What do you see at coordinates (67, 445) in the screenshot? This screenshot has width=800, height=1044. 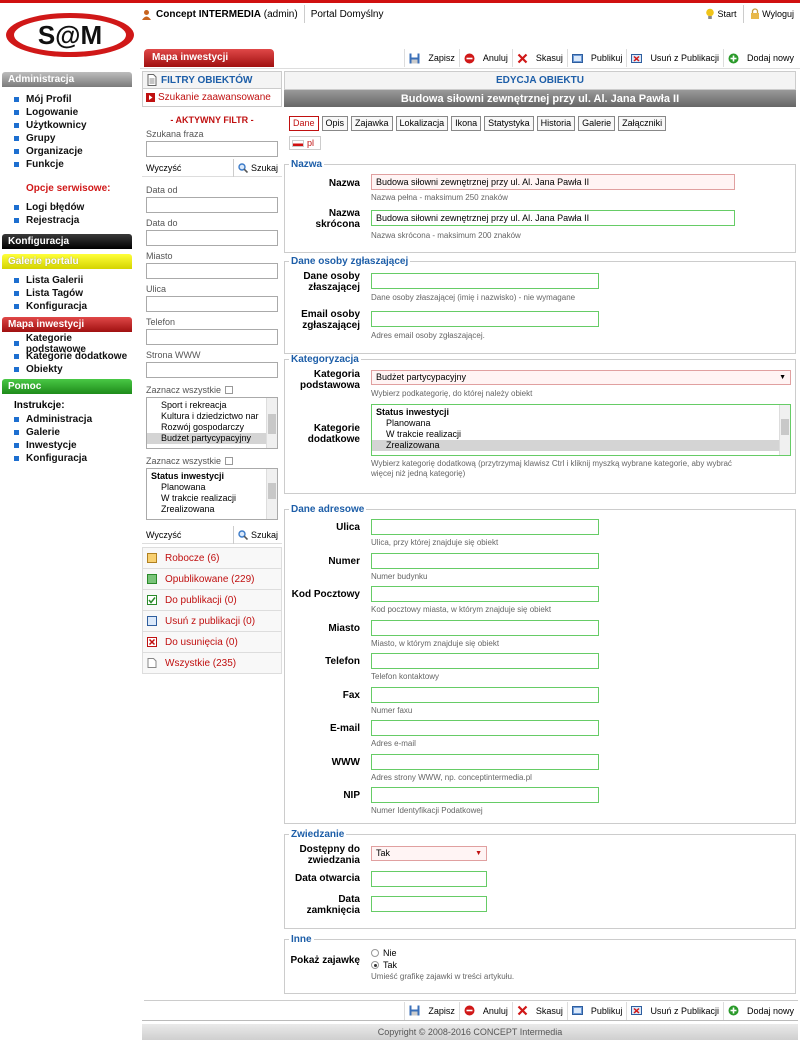 I see `nav-item: Inwestycje` at bounding box center [67, 445].